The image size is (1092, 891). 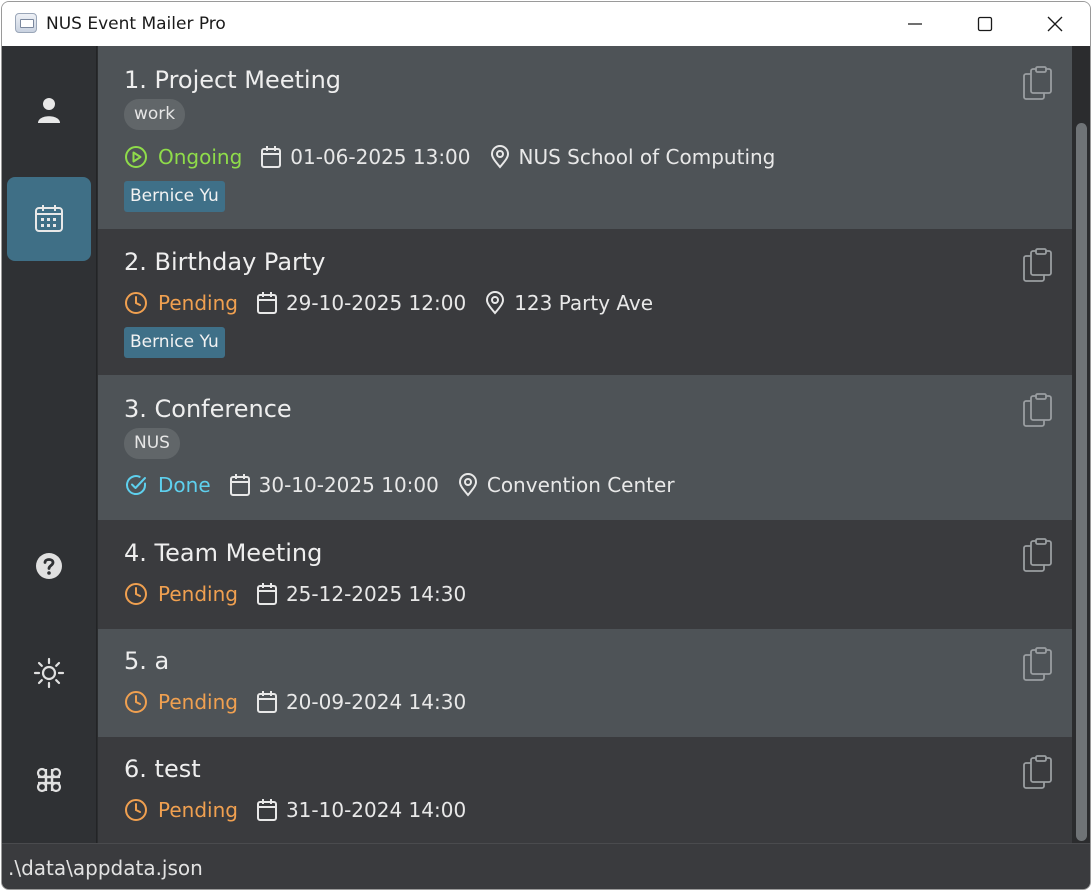 What do you see at coordinates (376, 303) in the screenshot?
I see `event-datetime: 29-10-2025 12:00` at bounding box center [376, 303].